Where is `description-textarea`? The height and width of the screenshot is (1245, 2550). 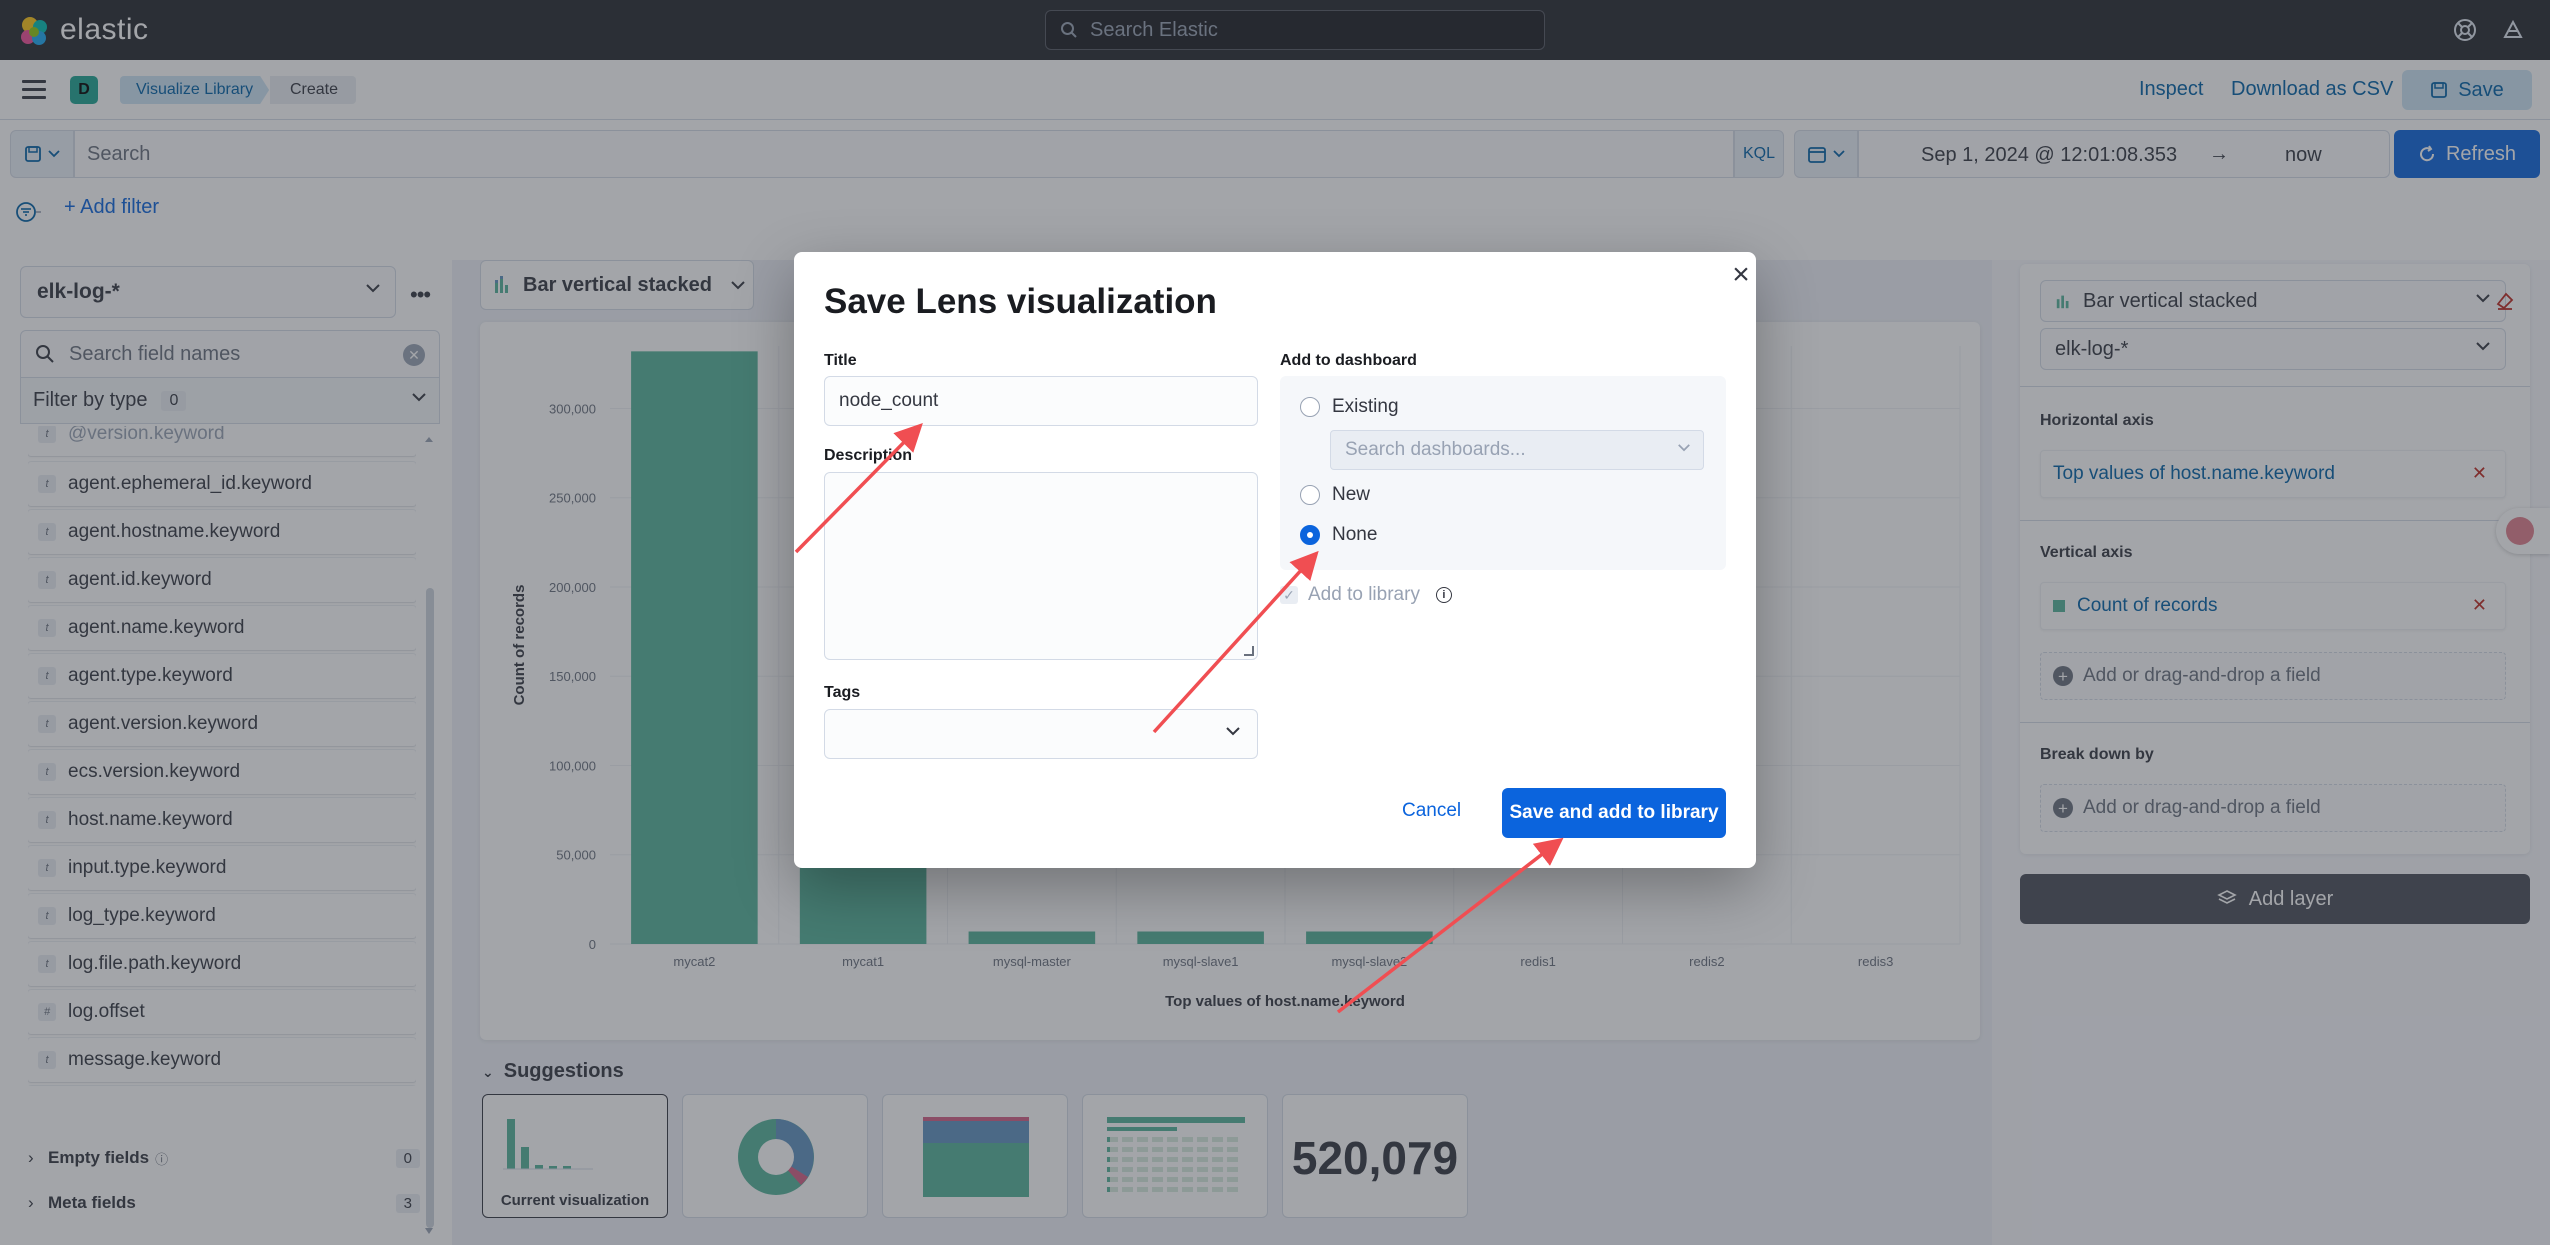
description-textarea is located at coordinates (1041, 566).